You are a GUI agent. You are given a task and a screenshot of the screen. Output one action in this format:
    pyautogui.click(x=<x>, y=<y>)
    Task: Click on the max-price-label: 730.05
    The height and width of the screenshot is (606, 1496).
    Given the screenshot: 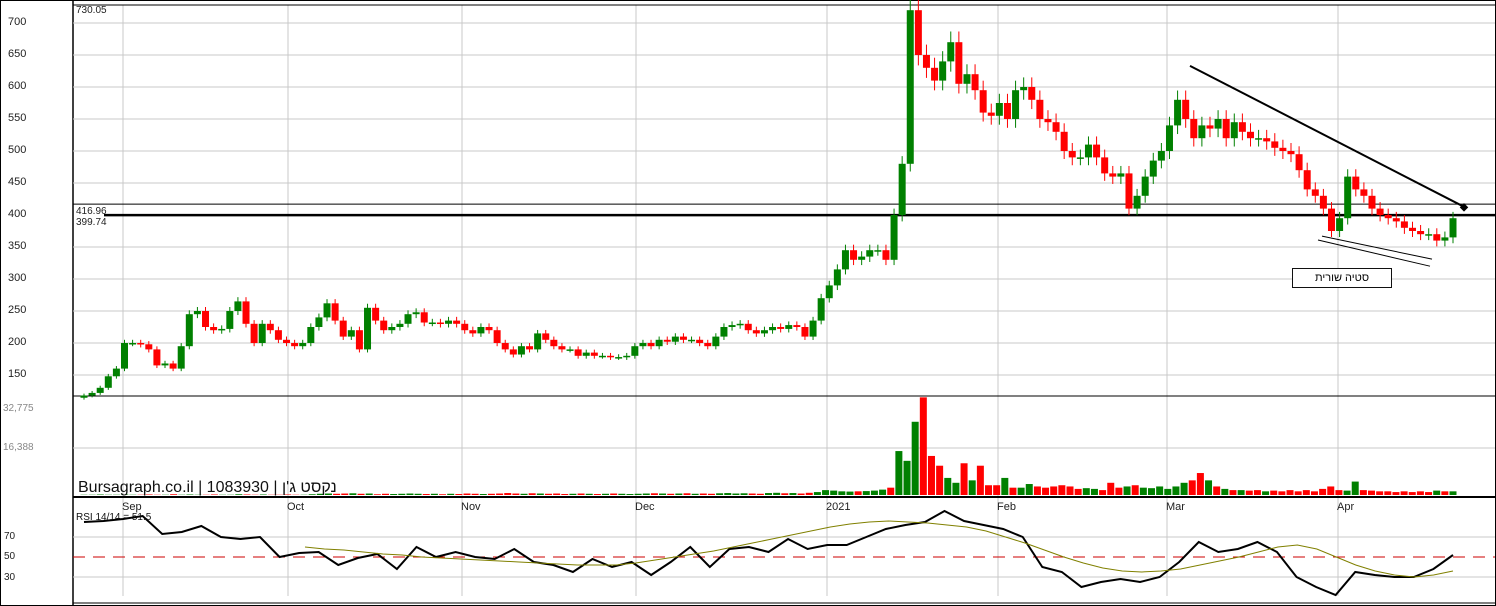 What is the action you would take?
    pyautogui.click(x=91, y=10)
    